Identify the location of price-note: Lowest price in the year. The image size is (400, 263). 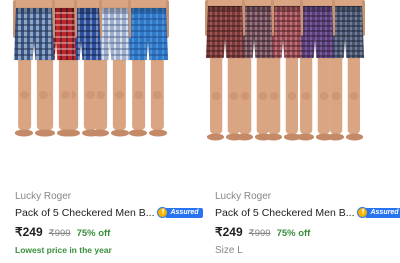
(63, 250).